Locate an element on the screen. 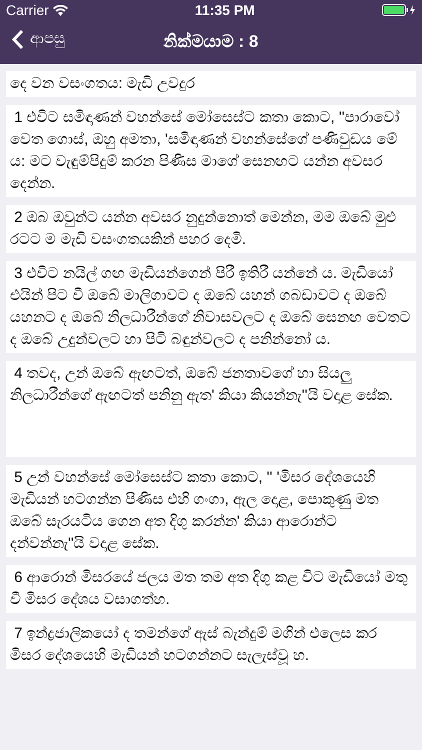  verse-text: 3 එවිට නයිල් ගඟ මැඩියන්ගෙන් පිරී ඉතිරී යන්නේ ය. මැඩියෝ එයින් පිට වී ඔබේ මාලිගාවට ද ඔබේ යහන් ගබඩාවට ද ඔබේ යහනට ද ඔබේ නිලධාරීන්ගේ නිවාසවලට ද ඔබේ සෙනඟ වෙතට ද ඔබේ උදුන්වලට හා පිටි බඳුන්වලට ද පනින්නෝ ය. is located at coordinates (211, 307).